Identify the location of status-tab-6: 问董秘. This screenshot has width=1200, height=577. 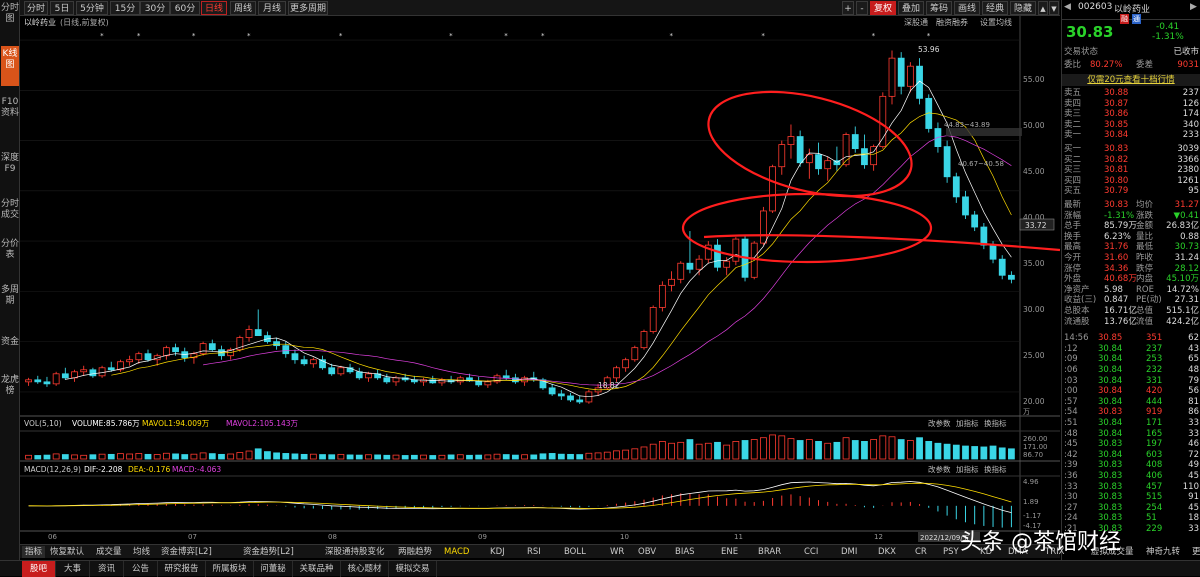
(273, 569).